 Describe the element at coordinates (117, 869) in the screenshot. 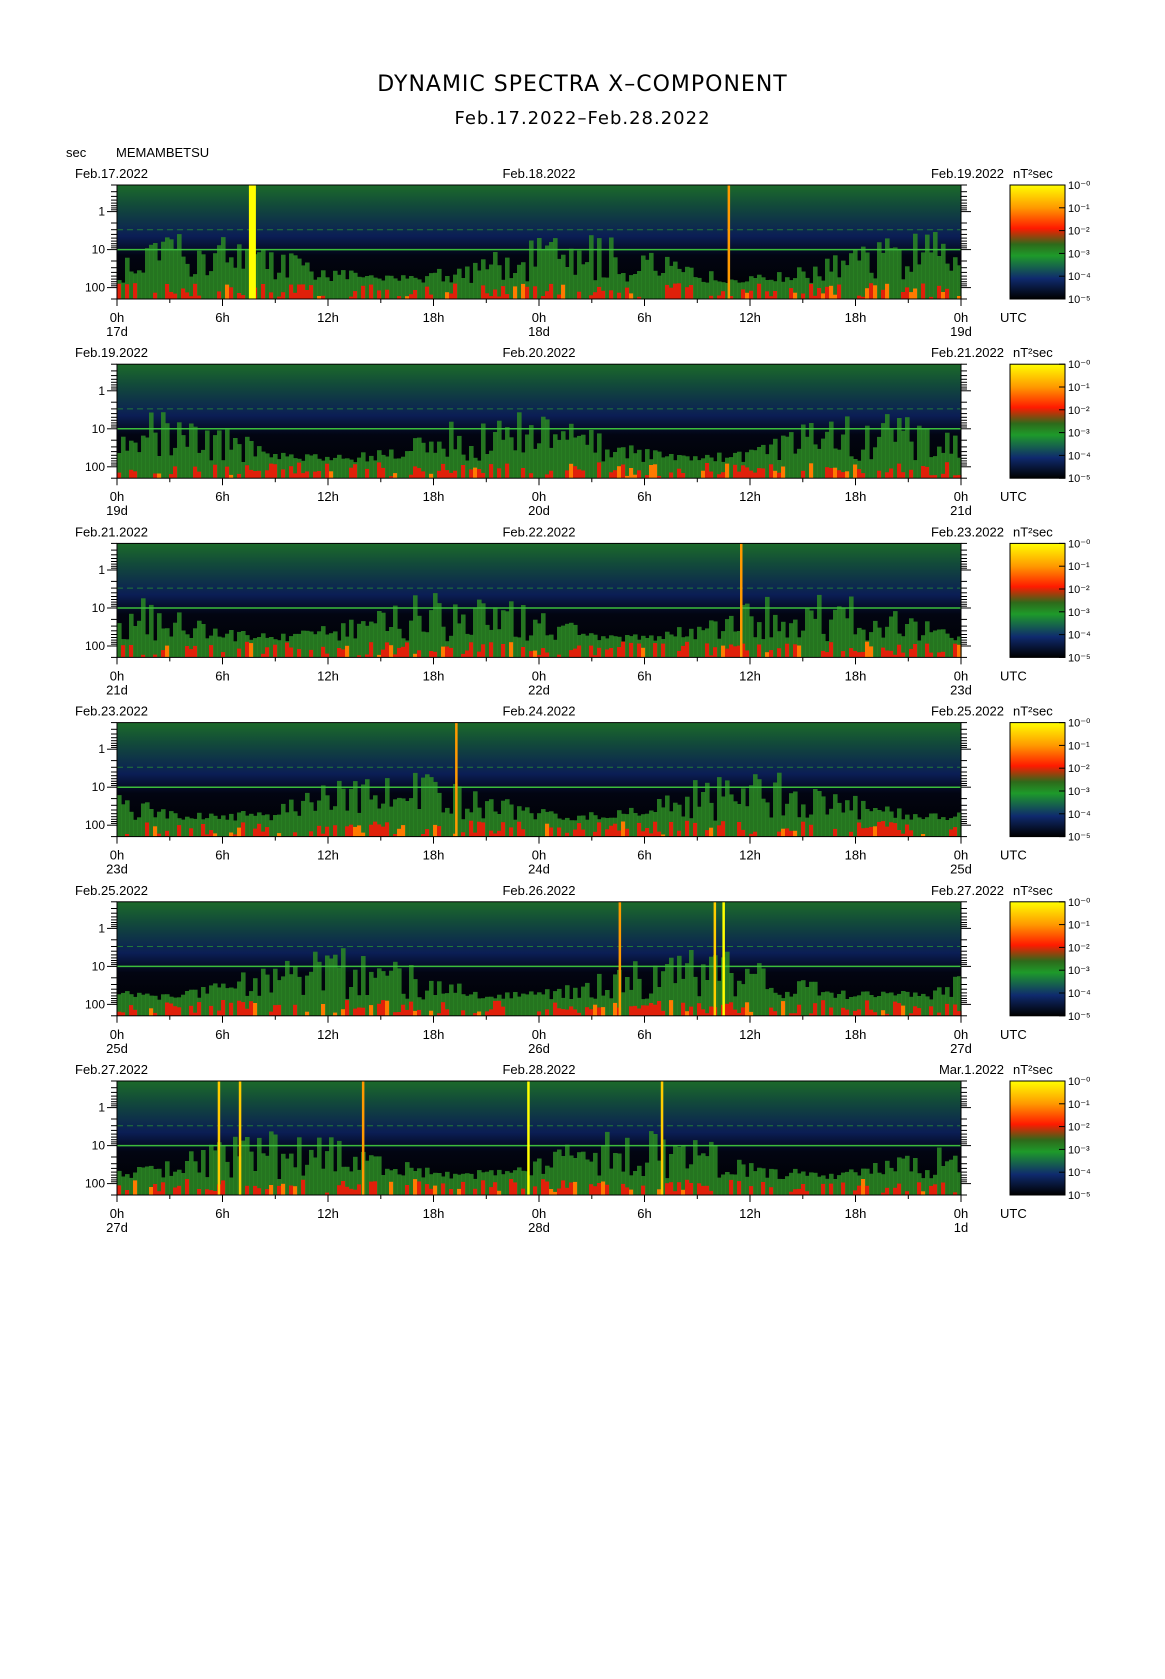

I see `day-label: 23d` at that location.